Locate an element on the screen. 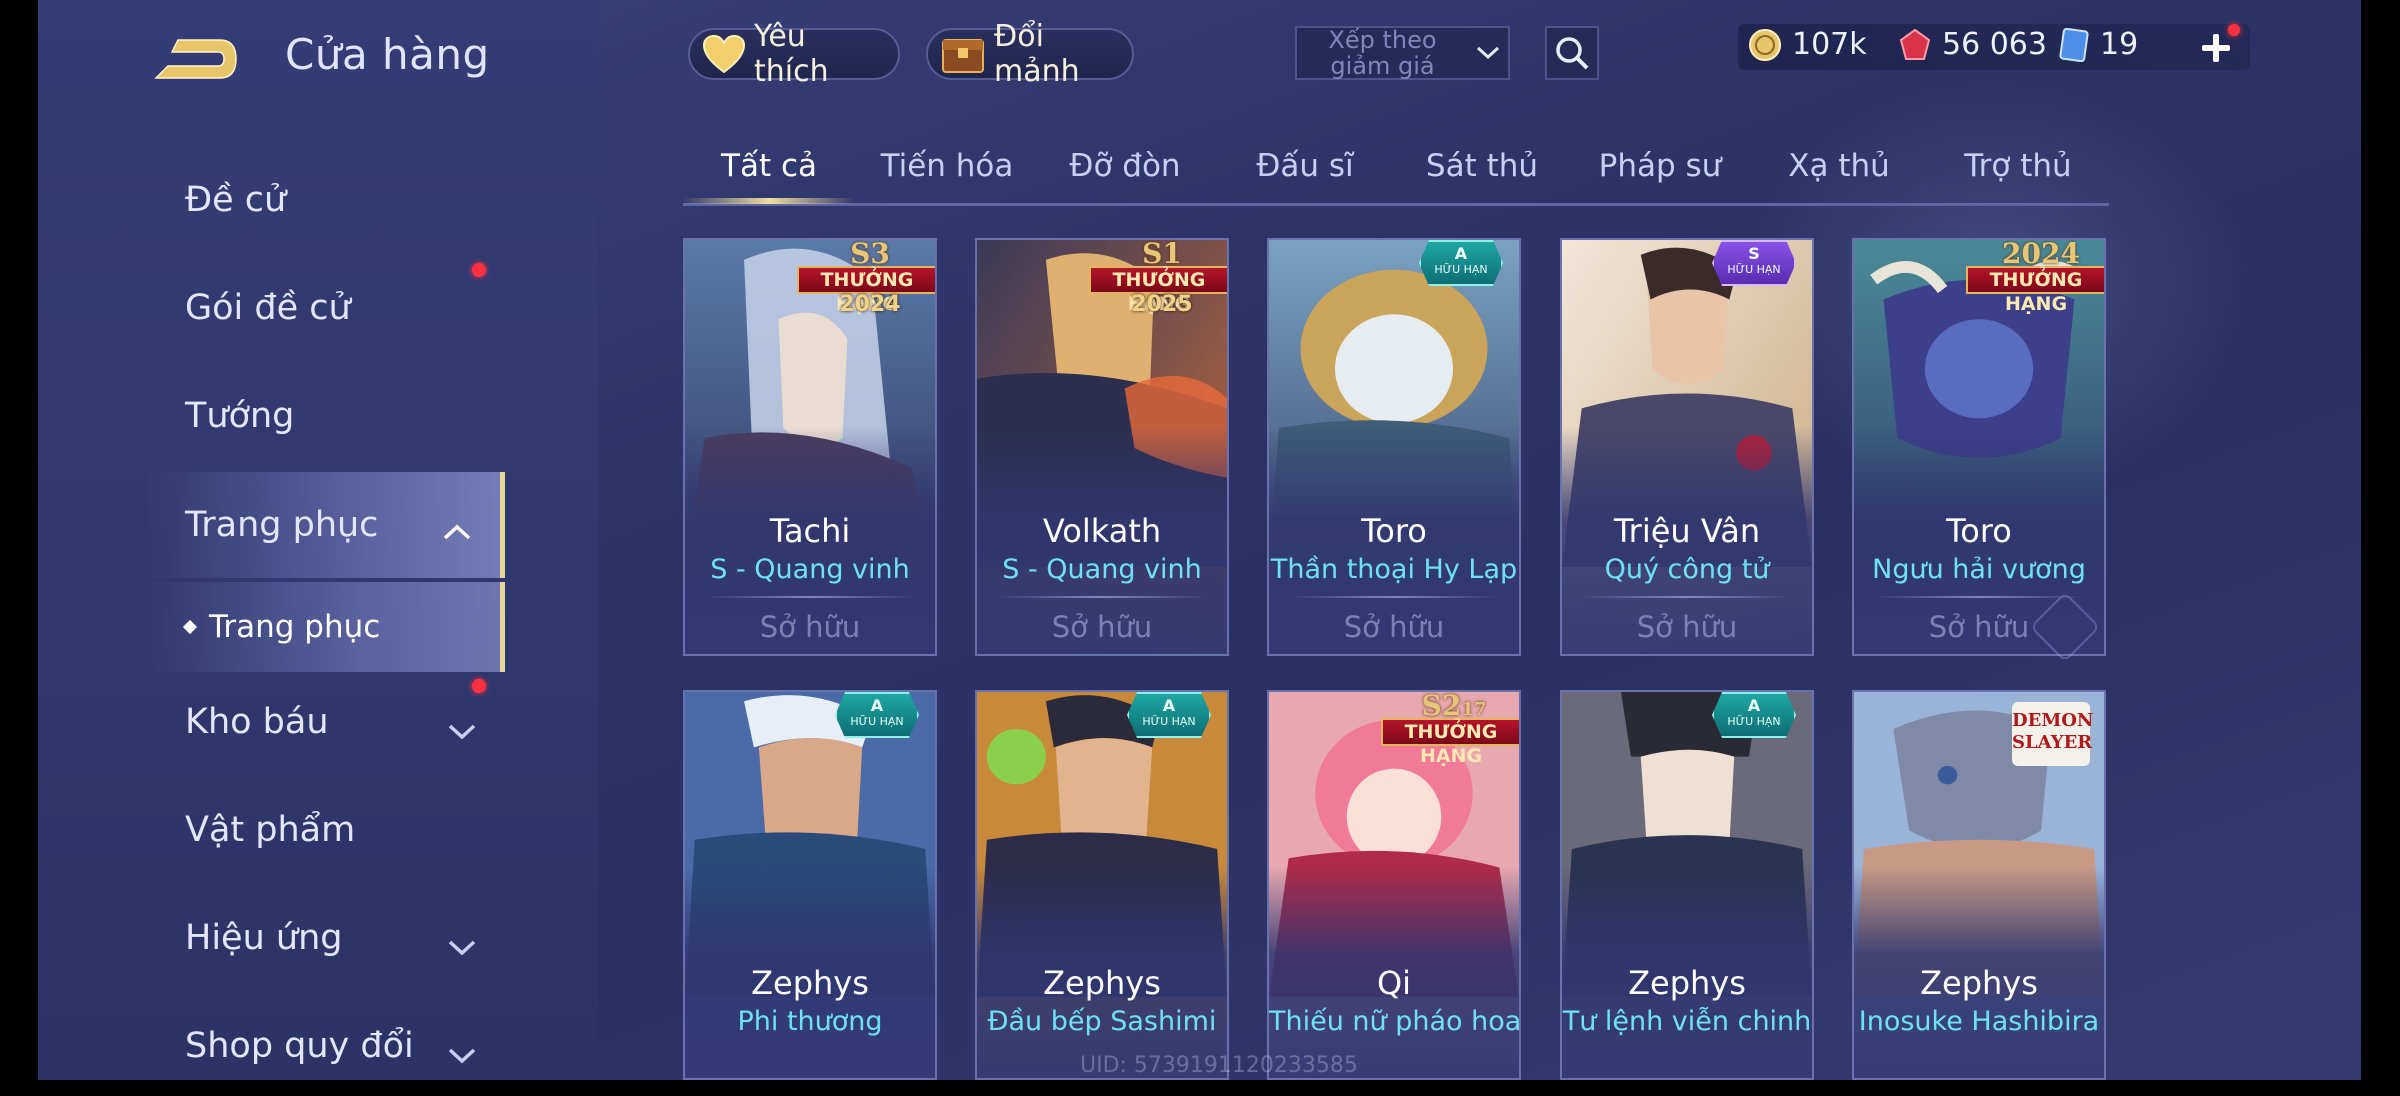 The width and height of the screenshot is (2400, 1096). sidebar-item-items: Vật phẩm is located at coordinates (325, 830).